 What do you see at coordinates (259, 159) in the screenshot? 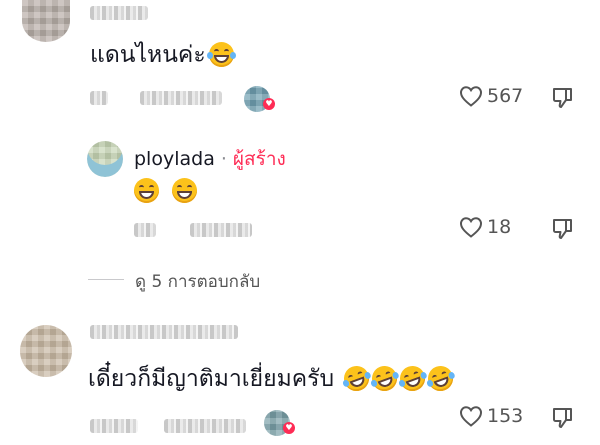
I see `creator-label: ผู้สร้าง` at bounding box center [259, 159].